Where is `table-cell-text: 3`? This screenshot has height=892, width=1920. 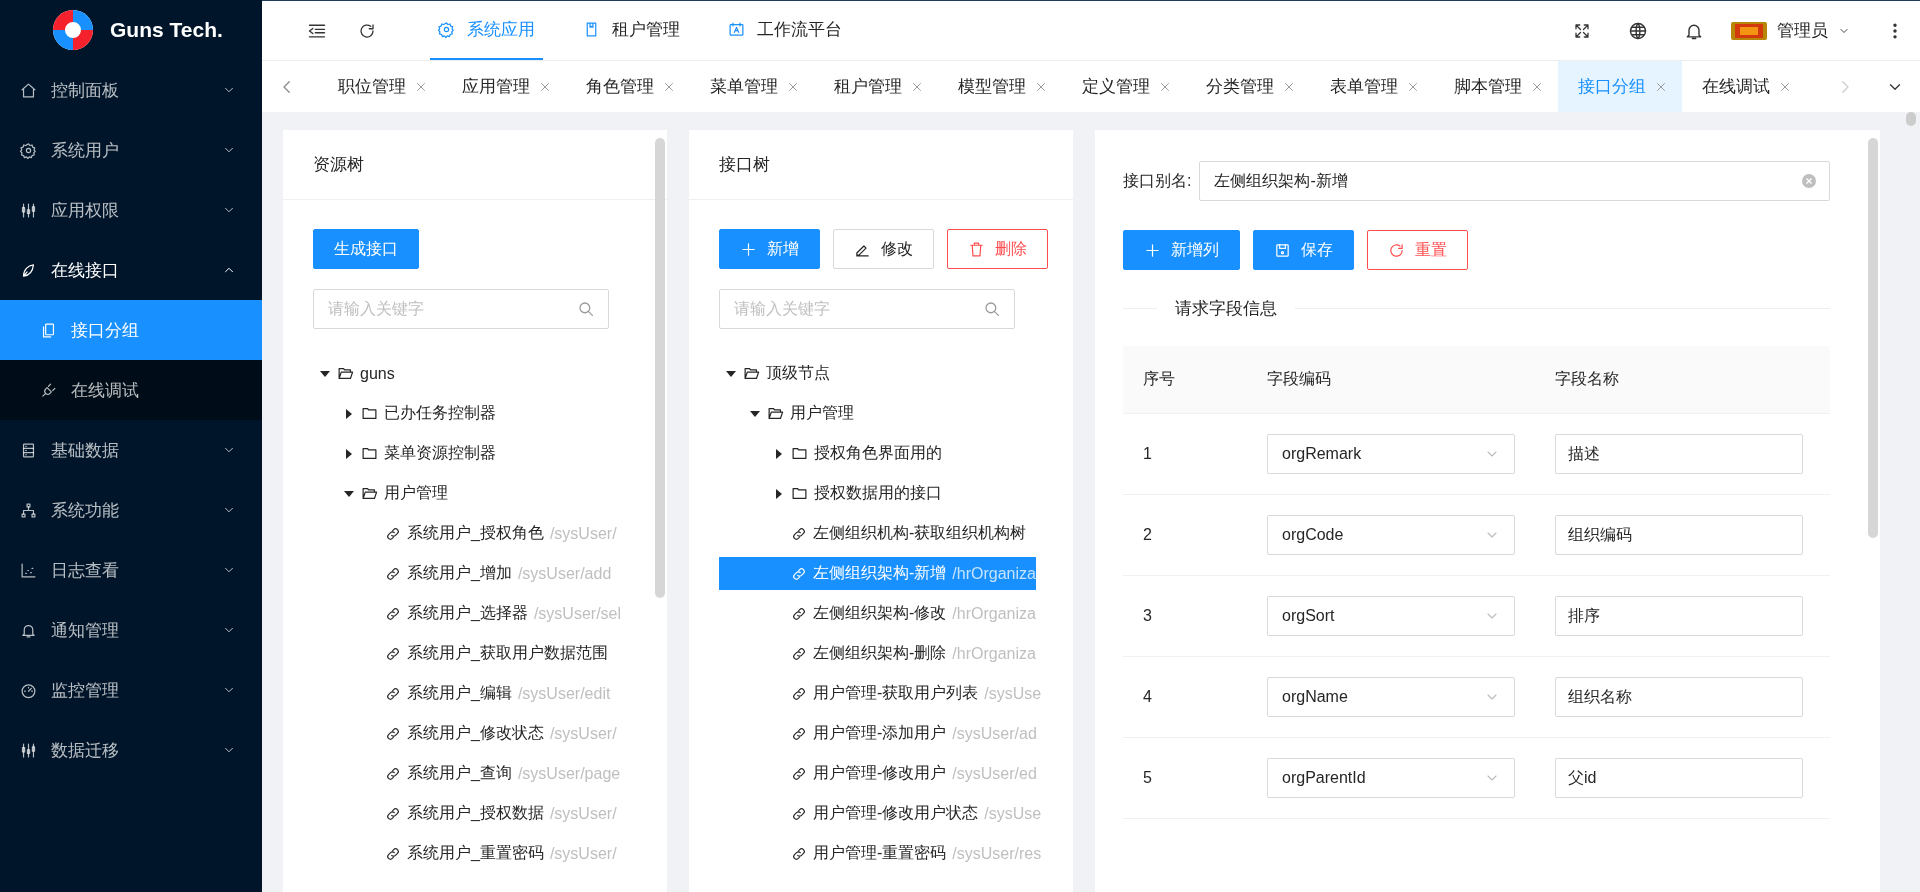 table-cell-text: 3 is located at coordinates (1148, 616).